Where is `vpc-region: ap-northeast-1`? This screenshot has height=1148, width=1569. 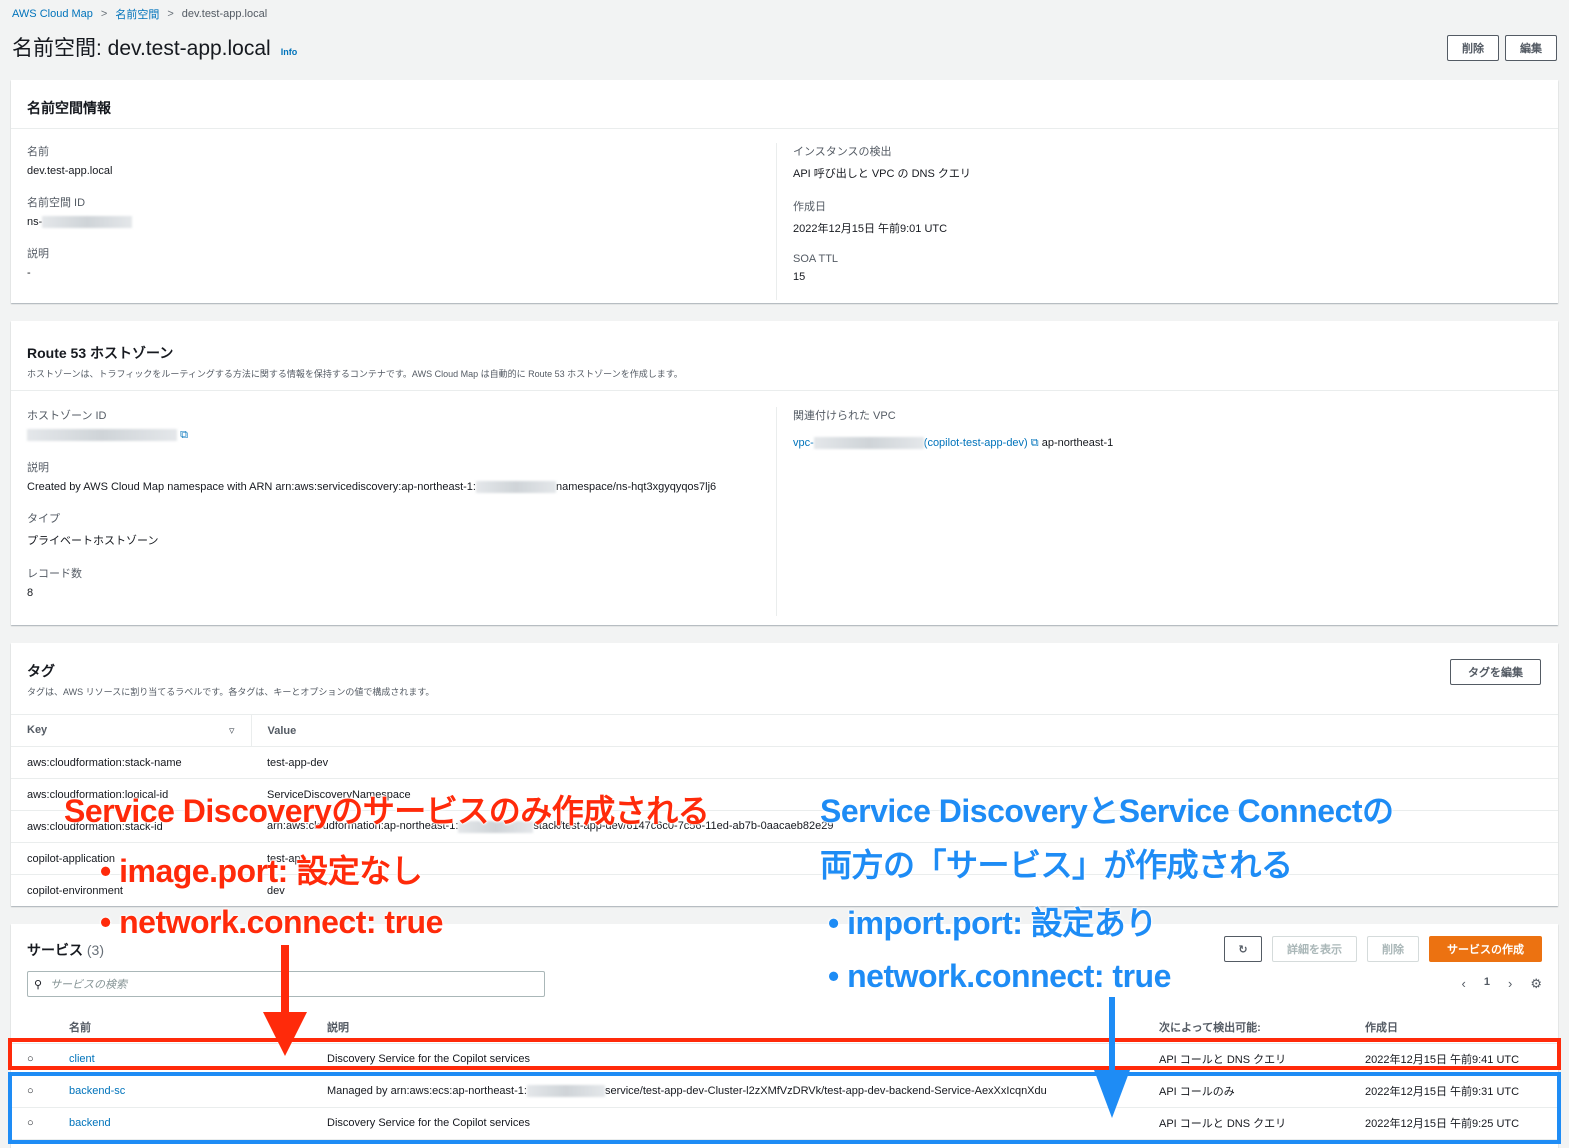
vpc-region: ap-northeast-1 is located at coordinates (1077, 443).